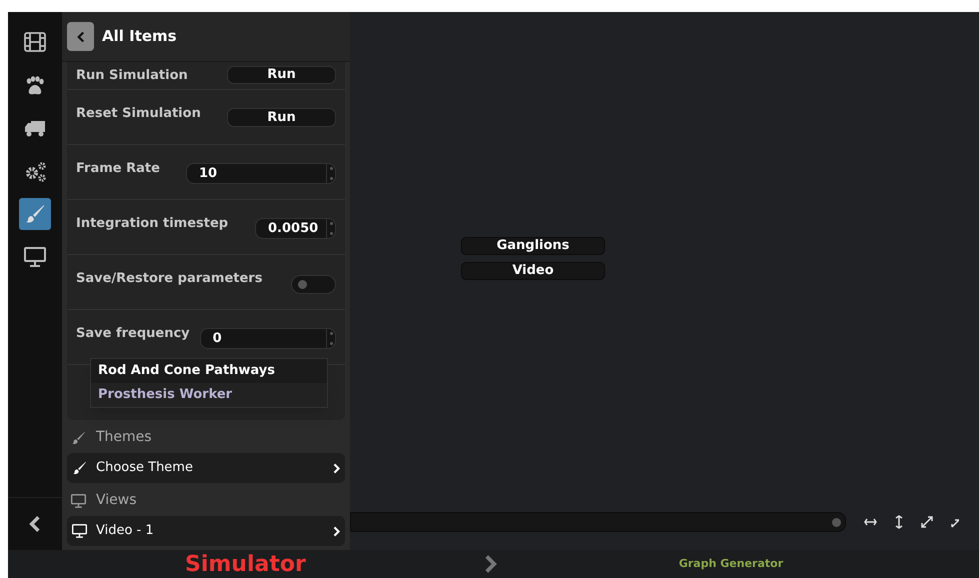 The width and height of the screenshot is (979, 578). What do you see at coordinates (139, 37) in the screenshot?
I see `panel-title: All Items` at bounding box center [139, 37].